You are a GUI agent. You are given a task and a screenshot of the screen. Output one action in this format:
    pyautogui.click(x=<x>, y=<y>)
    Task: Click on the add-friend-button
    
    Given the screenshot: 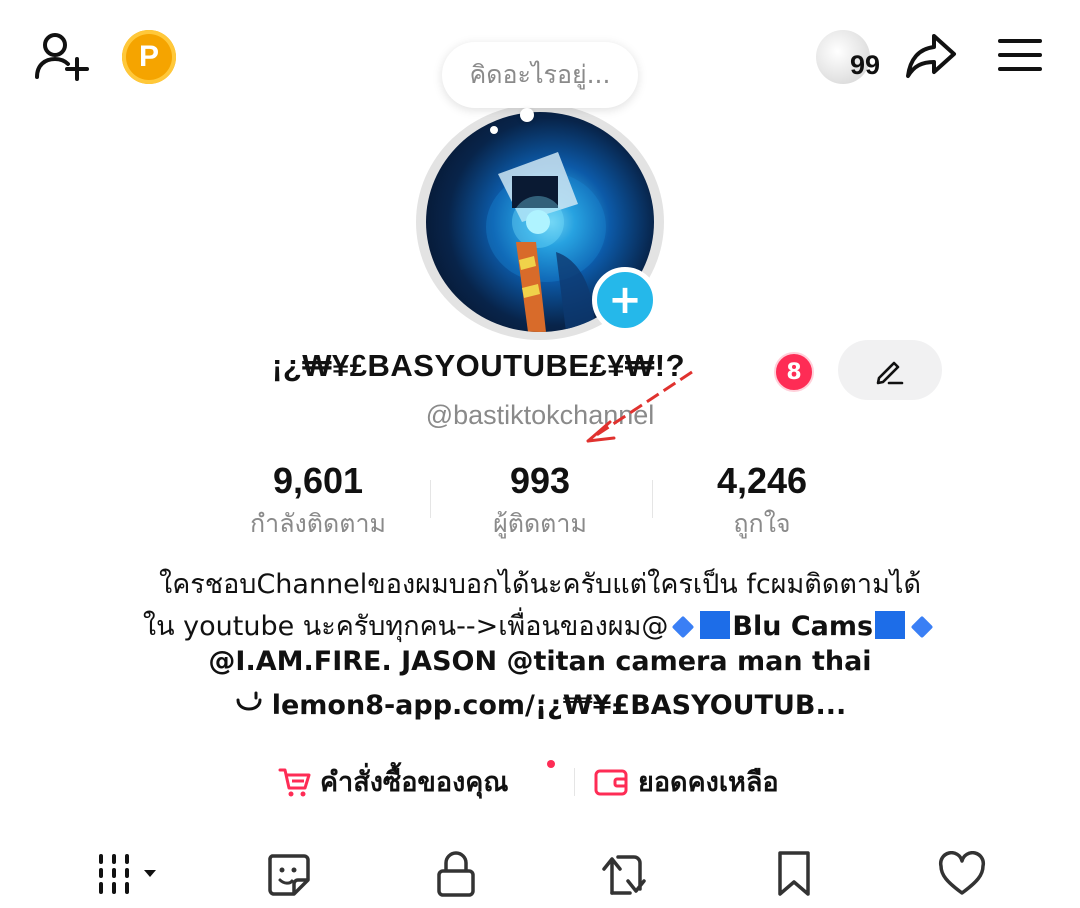 What is the action you would take?
    pyautogui.click(x=61, y=56)
    